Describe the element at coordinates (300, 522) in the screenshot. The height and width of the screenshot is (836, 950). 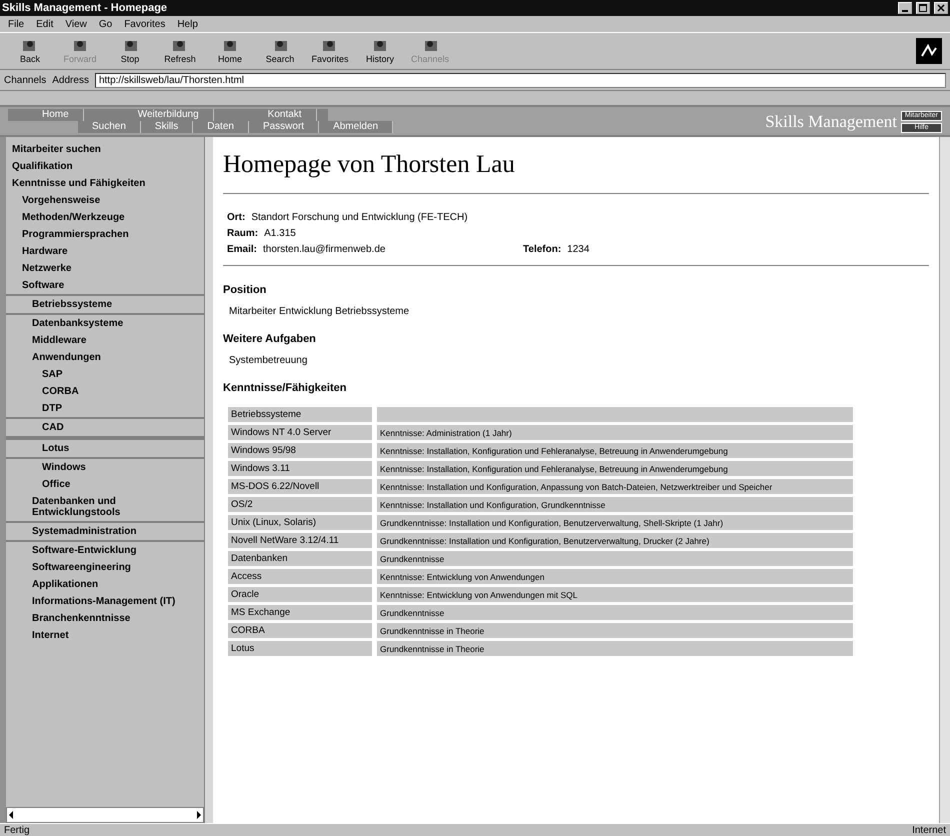
I see `table-cell: Unix (Linux, Solaris)` at that location.